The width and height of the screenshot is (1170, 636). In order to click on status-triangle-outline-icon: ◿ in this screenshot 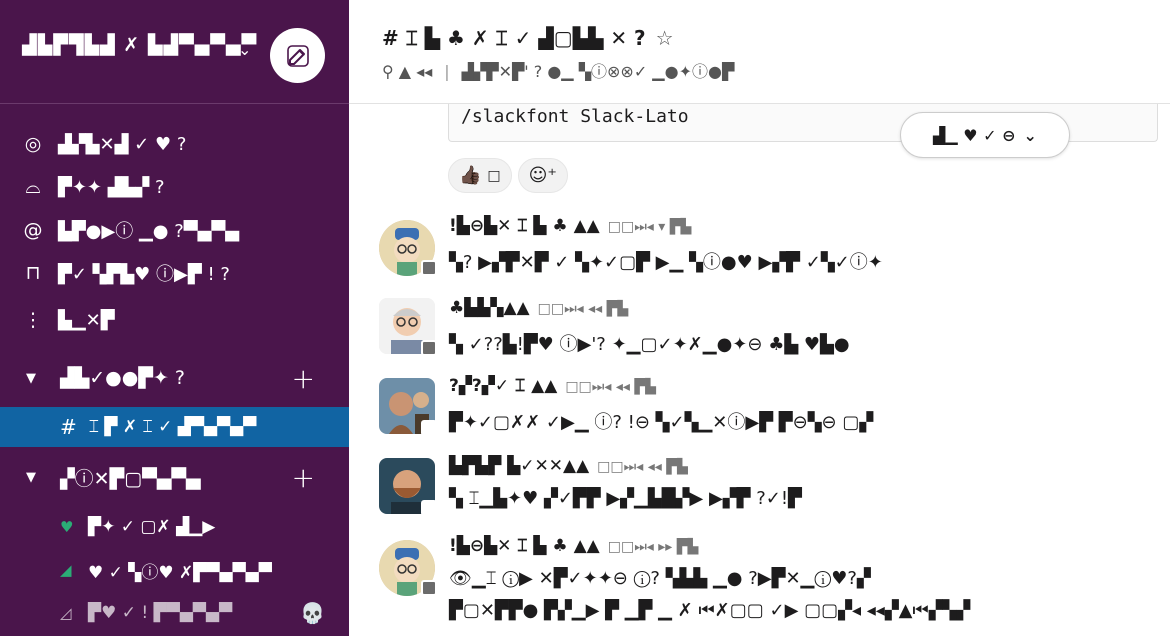, I will do `click(66, 613)`.